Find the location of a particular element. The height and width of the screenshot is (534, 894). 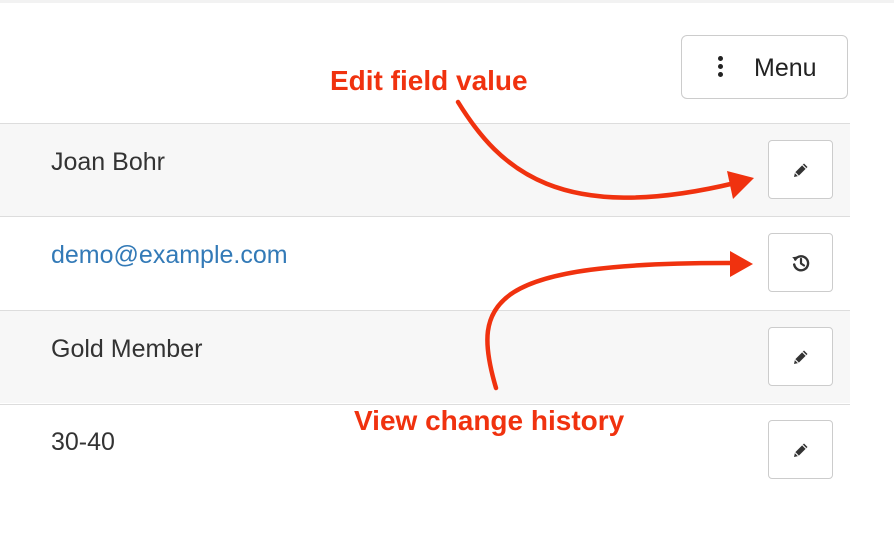

edit-membership-button is located at coordinates (800, 356).